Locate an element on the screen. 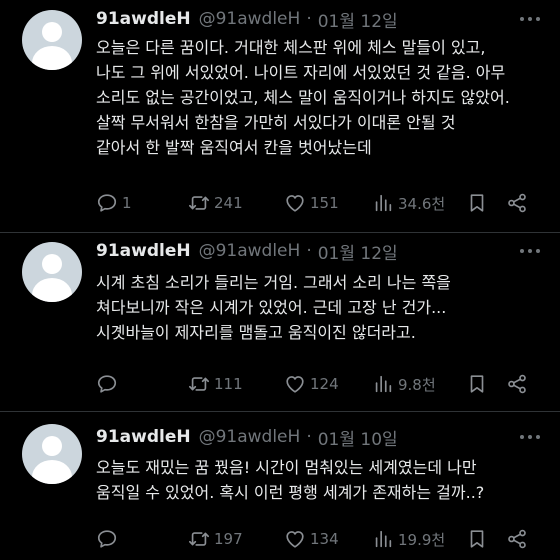 This screenshot has height=560, width=560. action-bar: 197 134 19.9천 is located at coordinates (321, 539).